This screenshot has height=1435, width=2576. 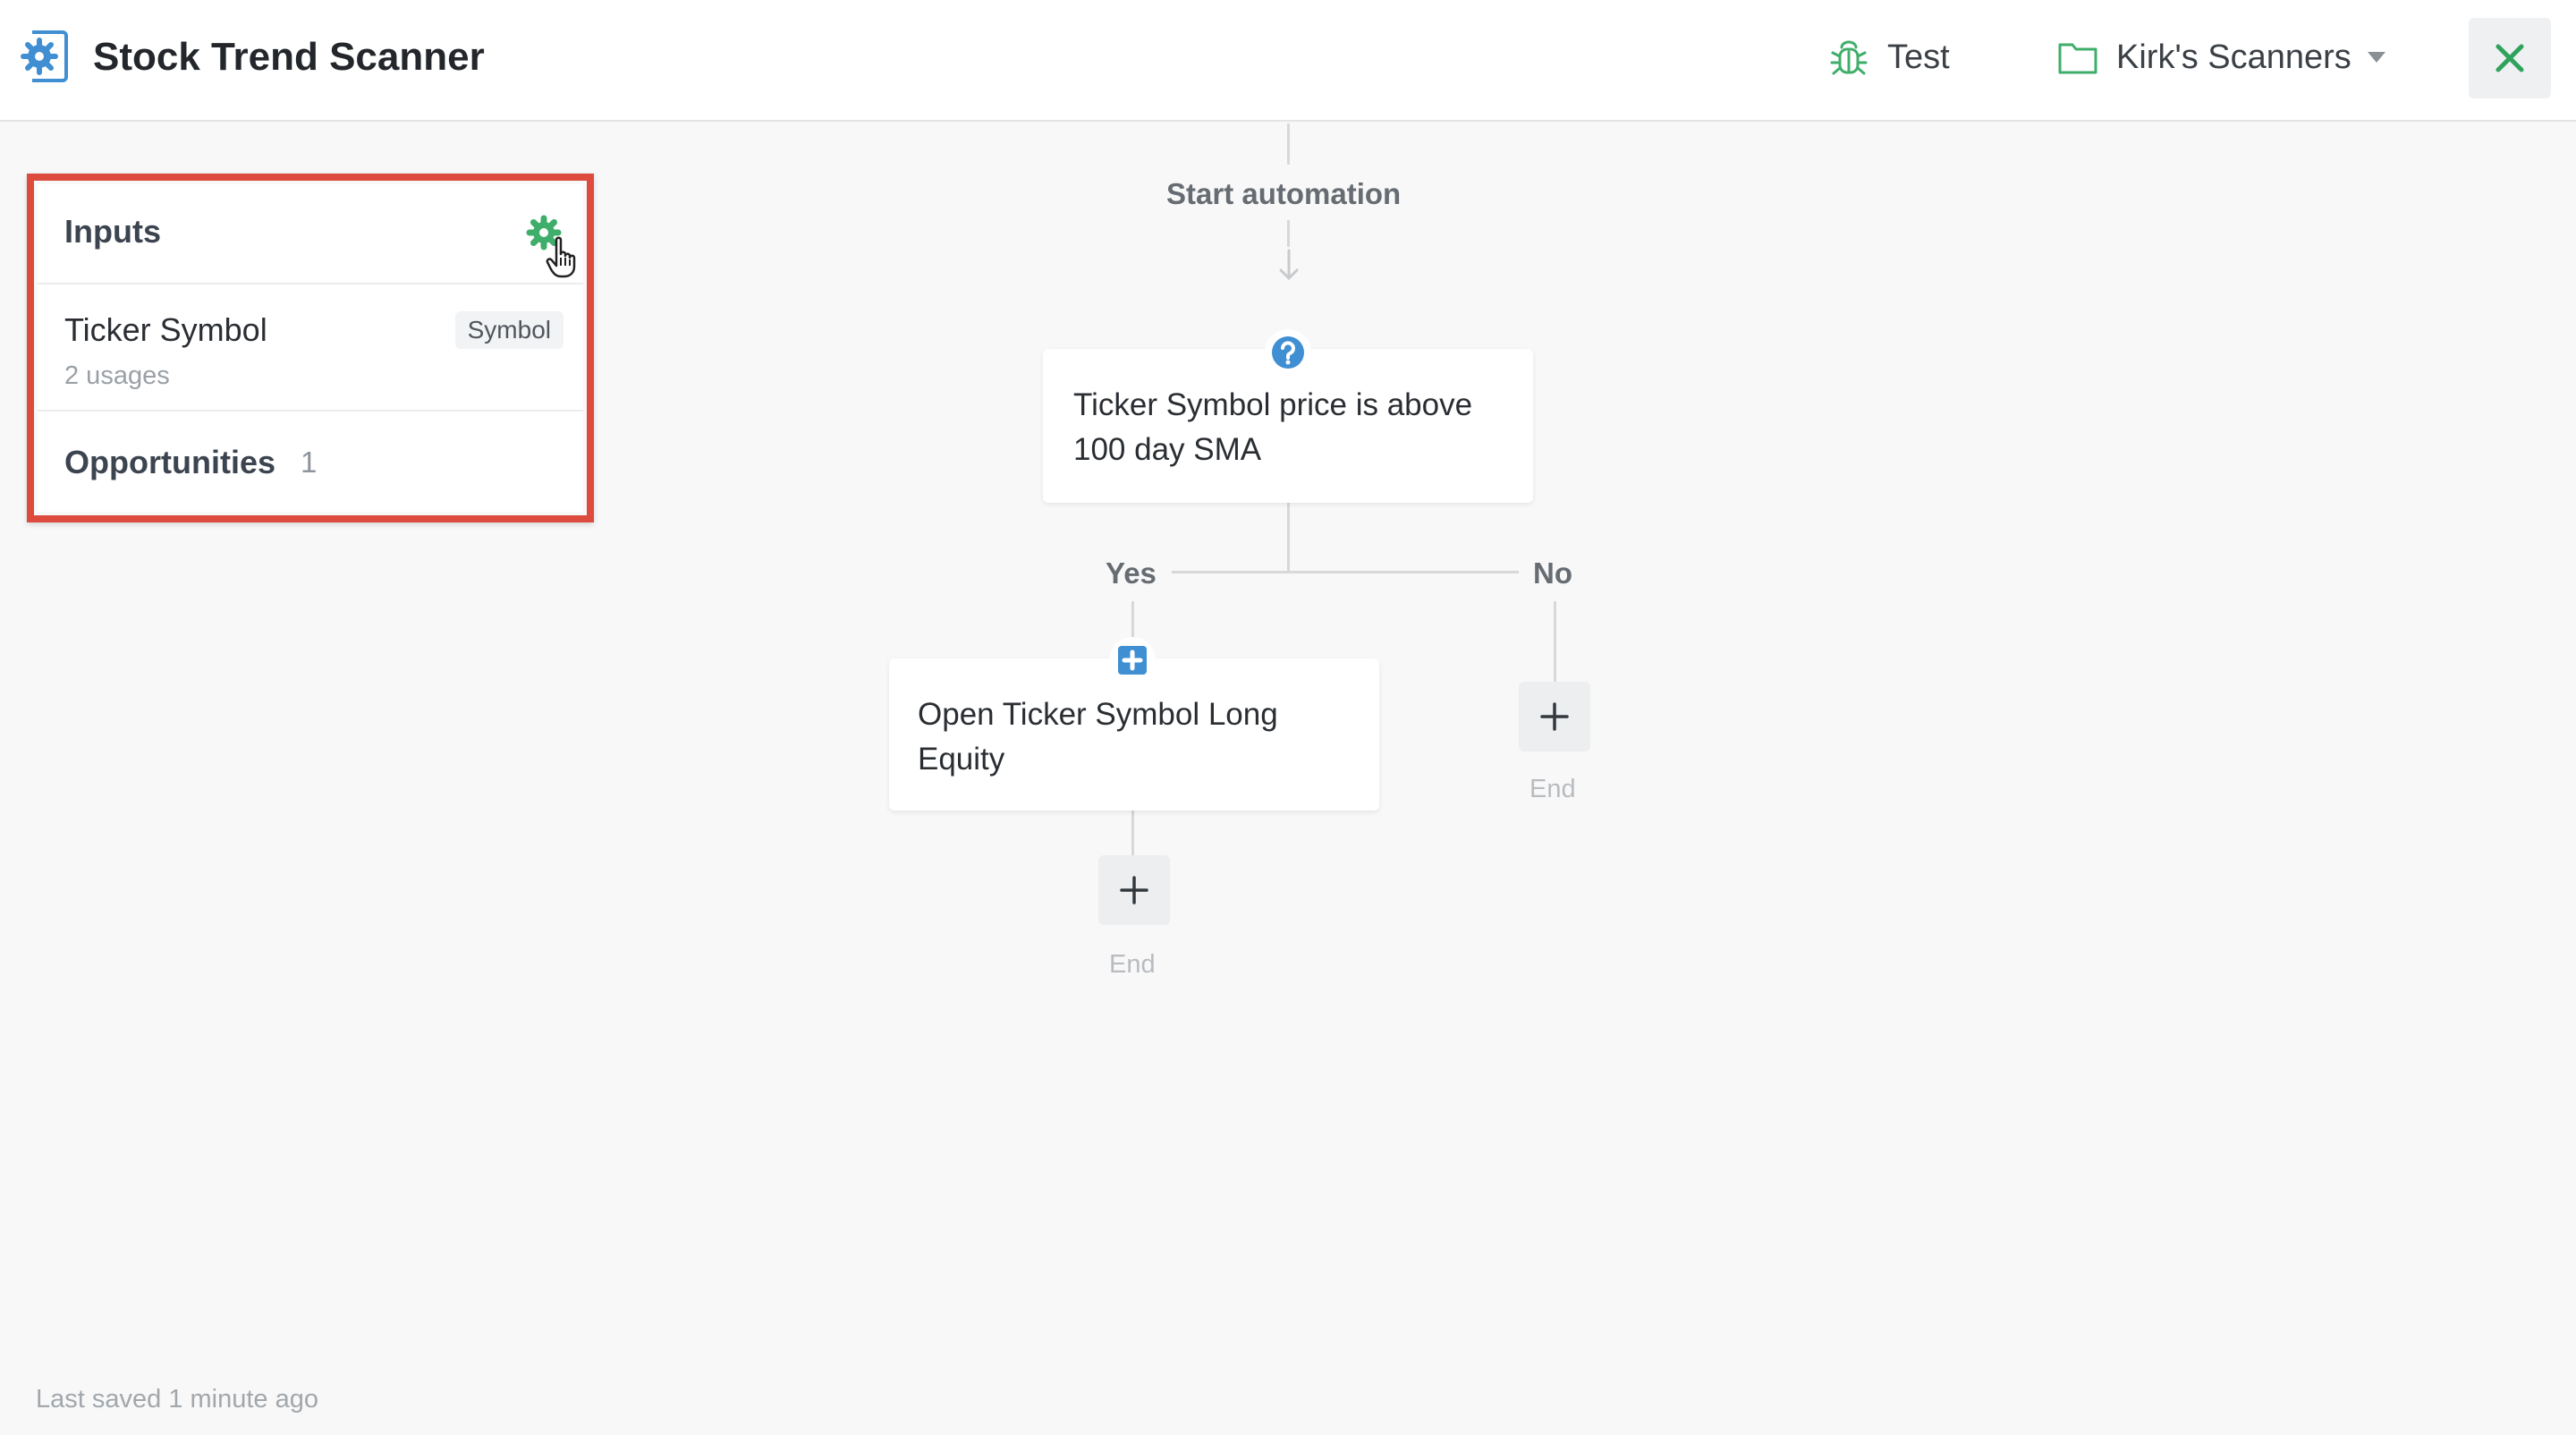 I want to click on opportunities-count: 1, so click(x=309, y=462).